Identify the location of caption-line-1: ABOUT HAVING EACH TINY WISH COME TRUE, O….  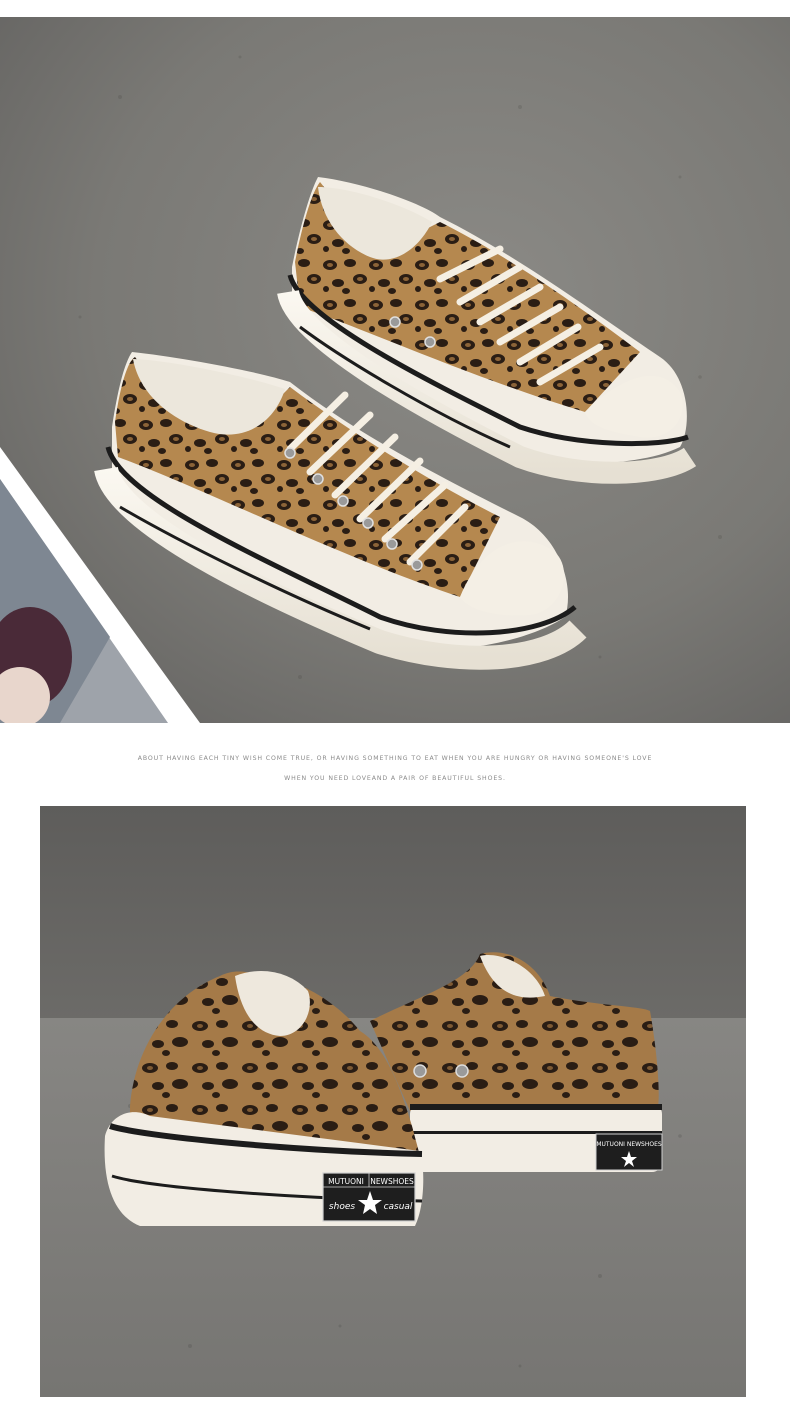
(395, 758).